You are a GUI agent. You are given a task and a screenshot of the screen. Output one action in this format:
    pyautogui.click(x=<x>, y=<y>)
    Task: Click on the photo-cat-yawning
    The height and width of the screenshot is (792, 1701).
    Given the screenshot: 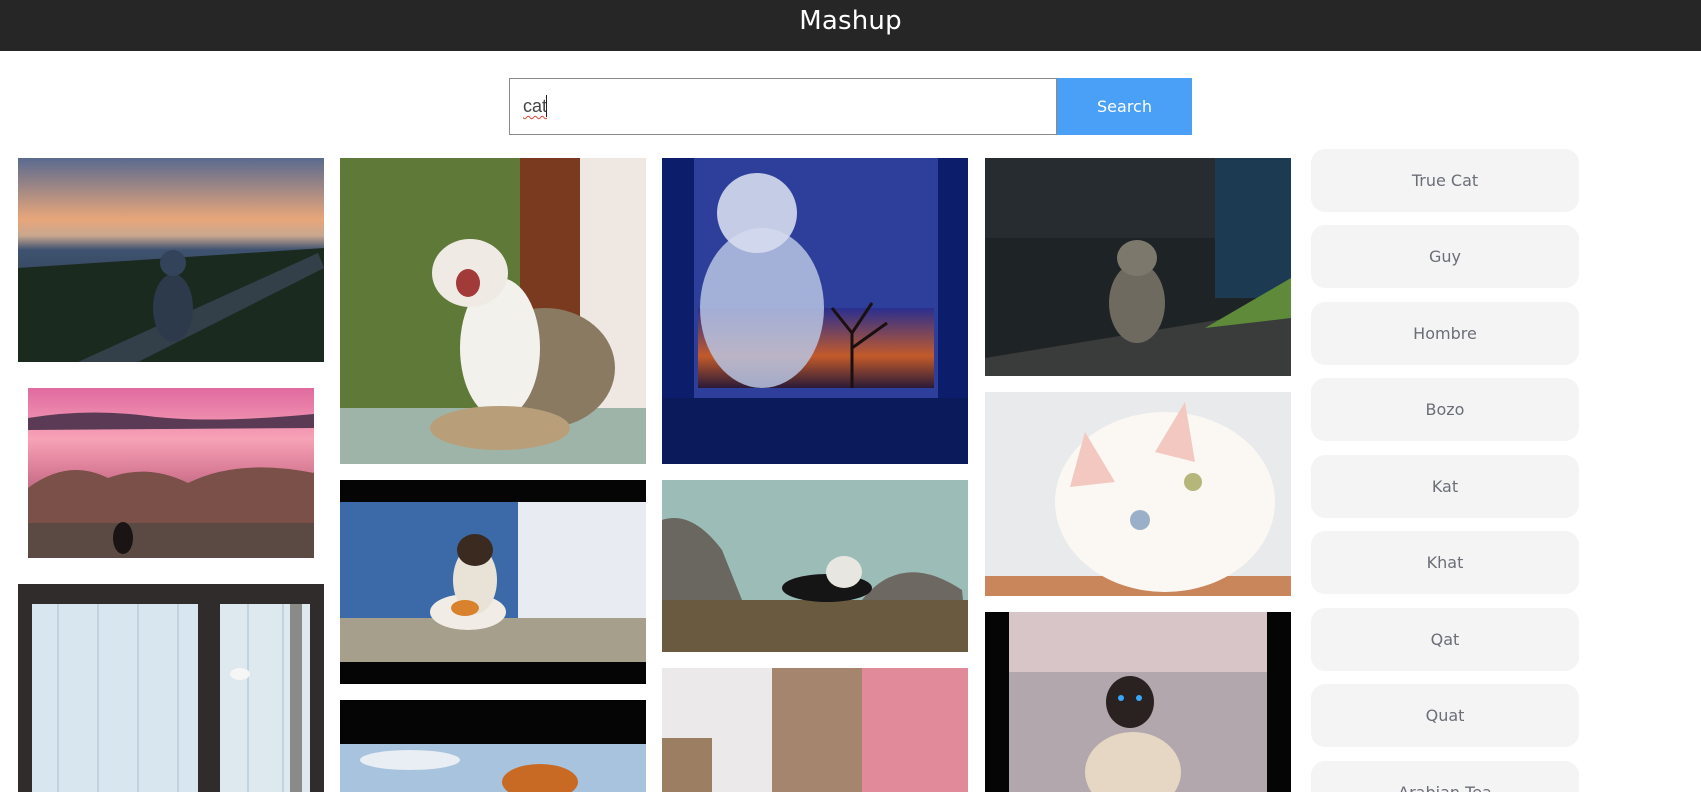 What is the action you would take?
    pyautogui.click(x=493, y=311)
    